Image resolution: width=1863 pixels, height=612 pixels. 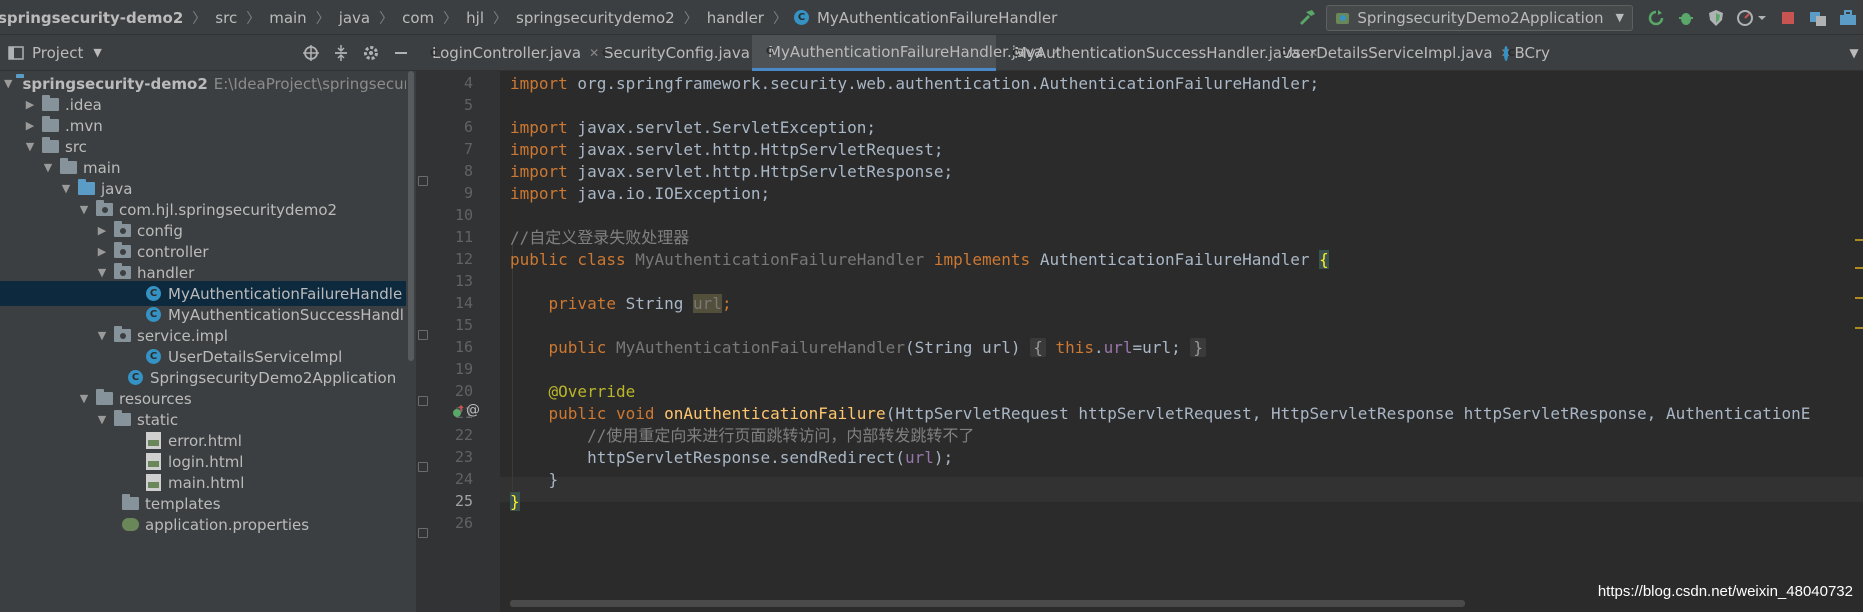 What do you see at coordinates (16, 53) in the screenshot?
I see `project-icon` at bounding box center [16, 53].